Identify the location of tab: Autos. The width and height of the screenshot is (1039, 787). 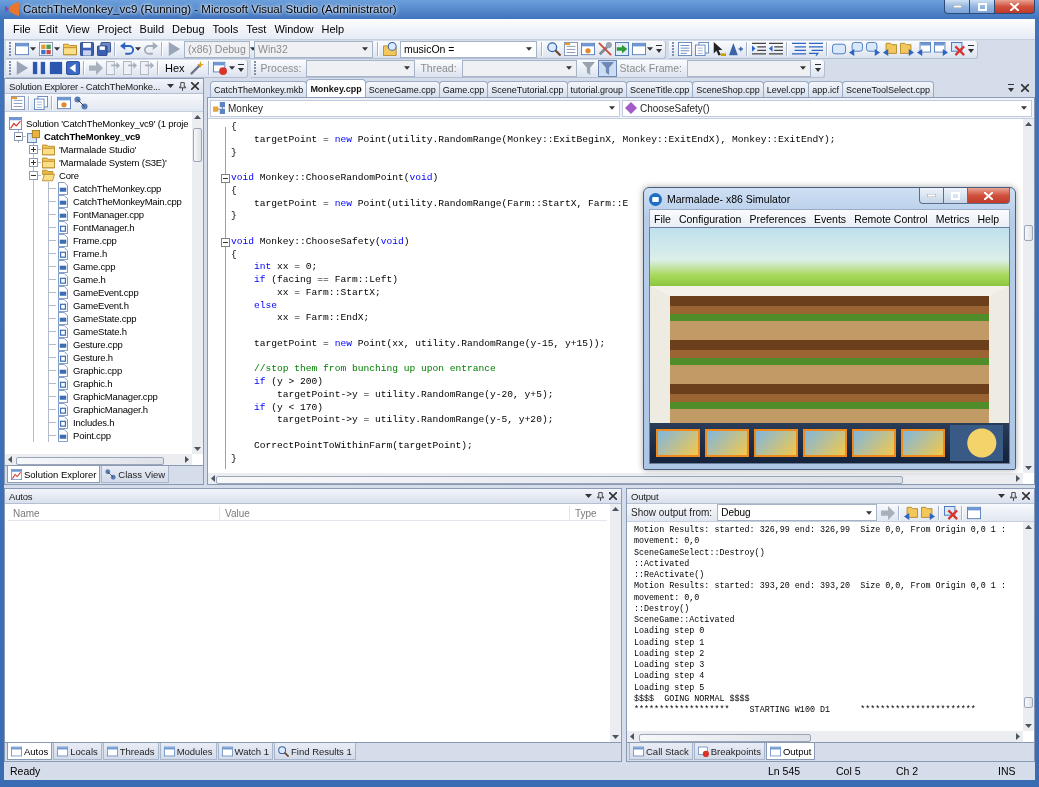
(30, 751).